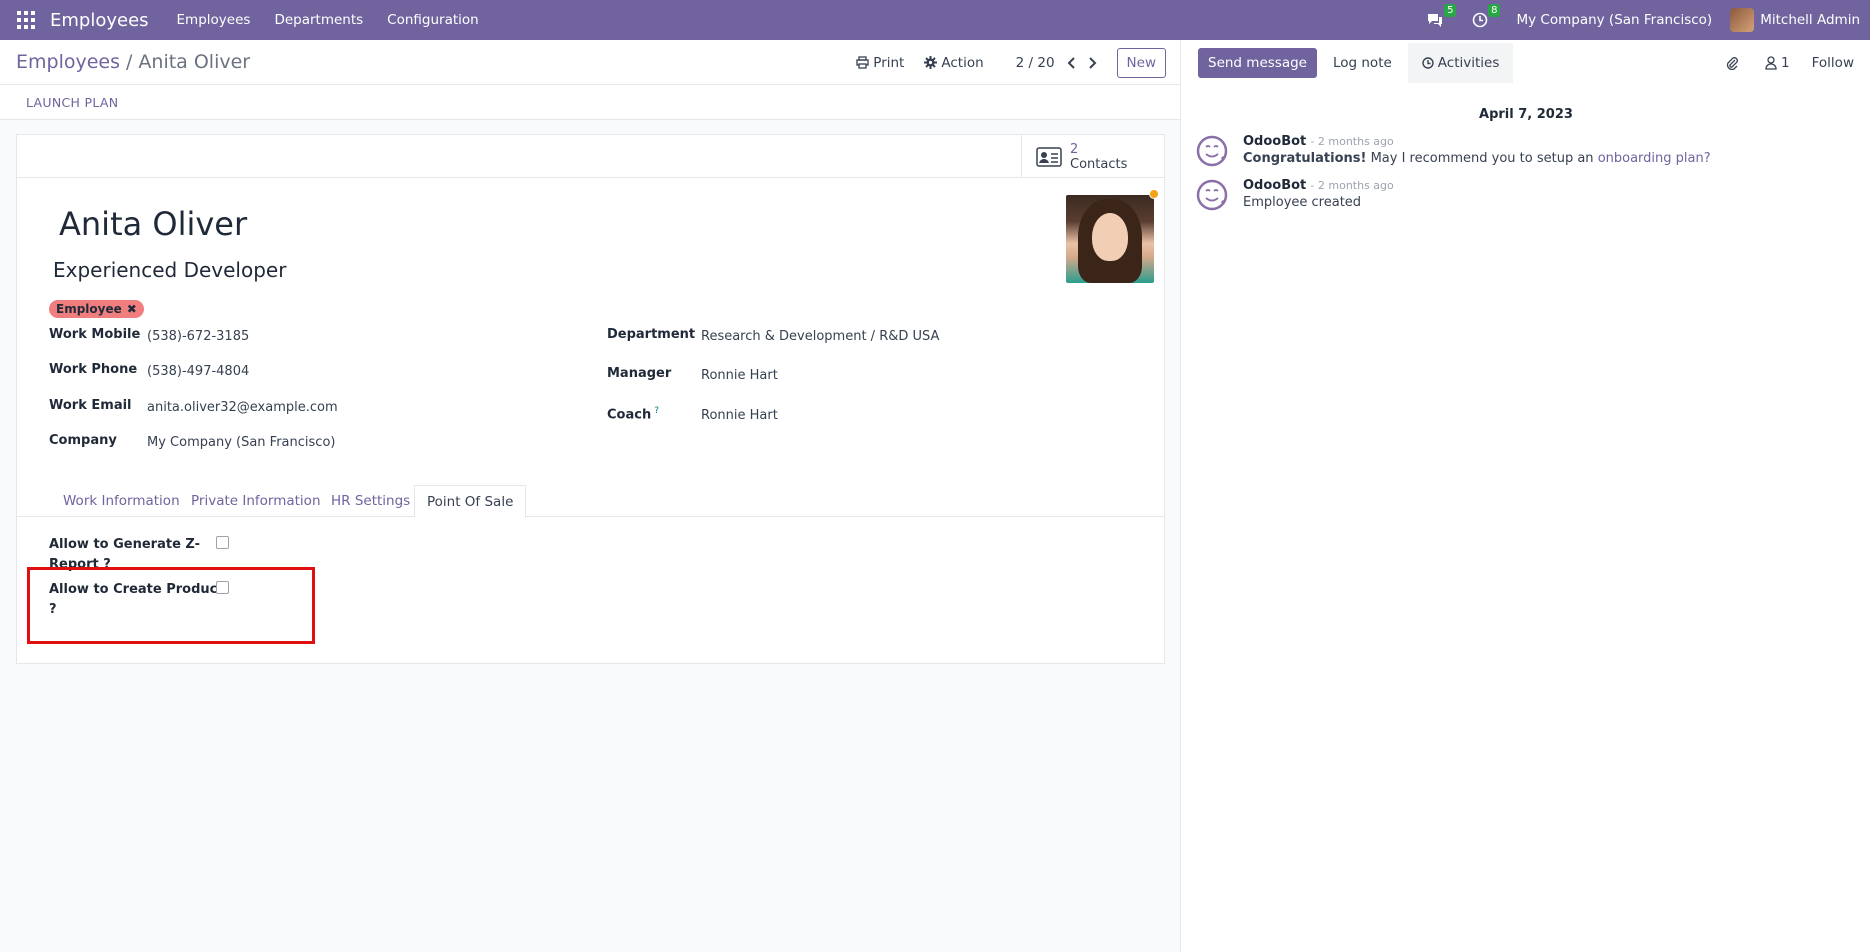 This screenshot has width=1870, height=952. I want to click on print-label: Print, so click(889, 62).